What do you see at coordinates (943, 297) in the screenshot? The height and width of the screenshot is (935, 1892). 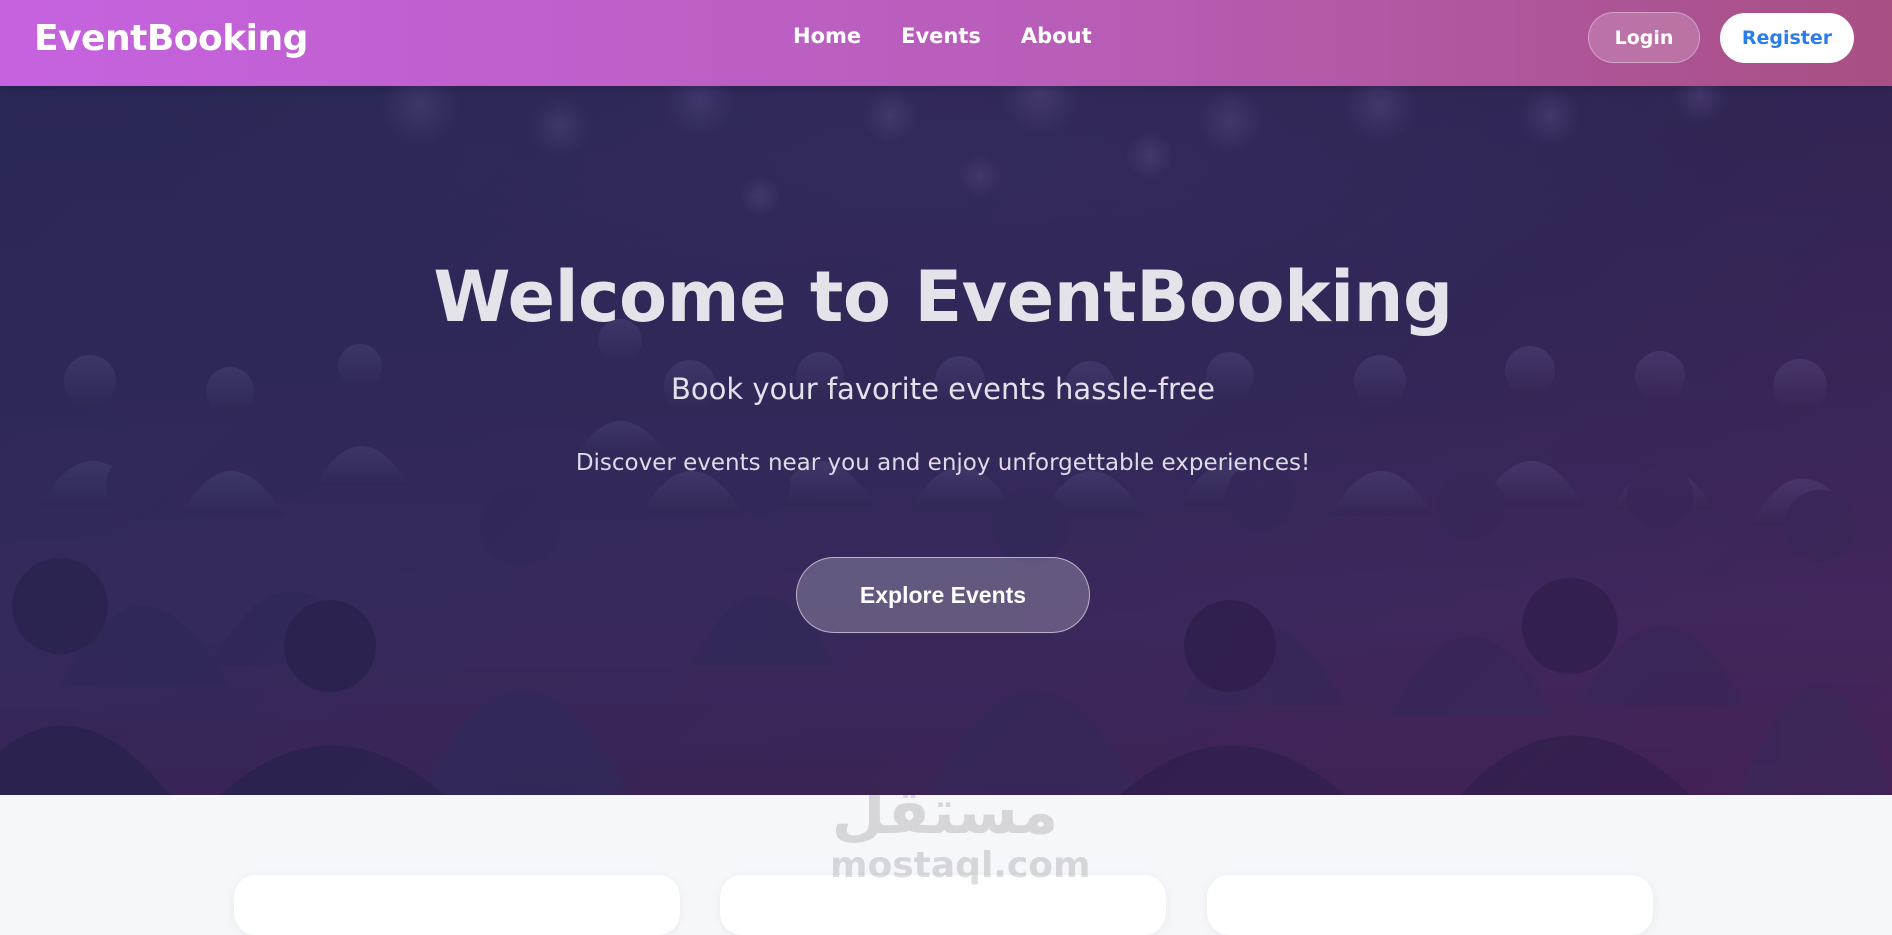 I see `hero-title: Welcome to EventBooking` at bounding box center [943, 297].